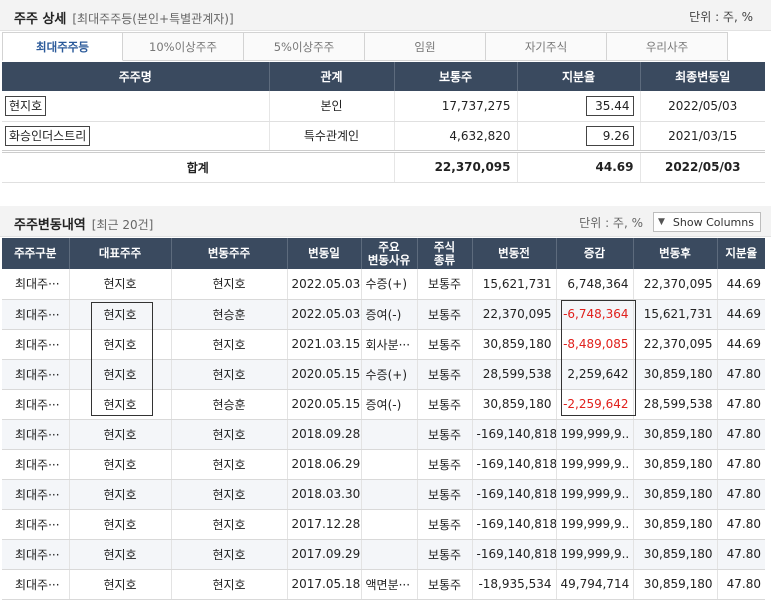 Image resolution: width=771 pixels, height=600 pixels. I want to click on summary-title: 주주 상세 [최대주주등(본인+특별관계자)], so click(124, 19).